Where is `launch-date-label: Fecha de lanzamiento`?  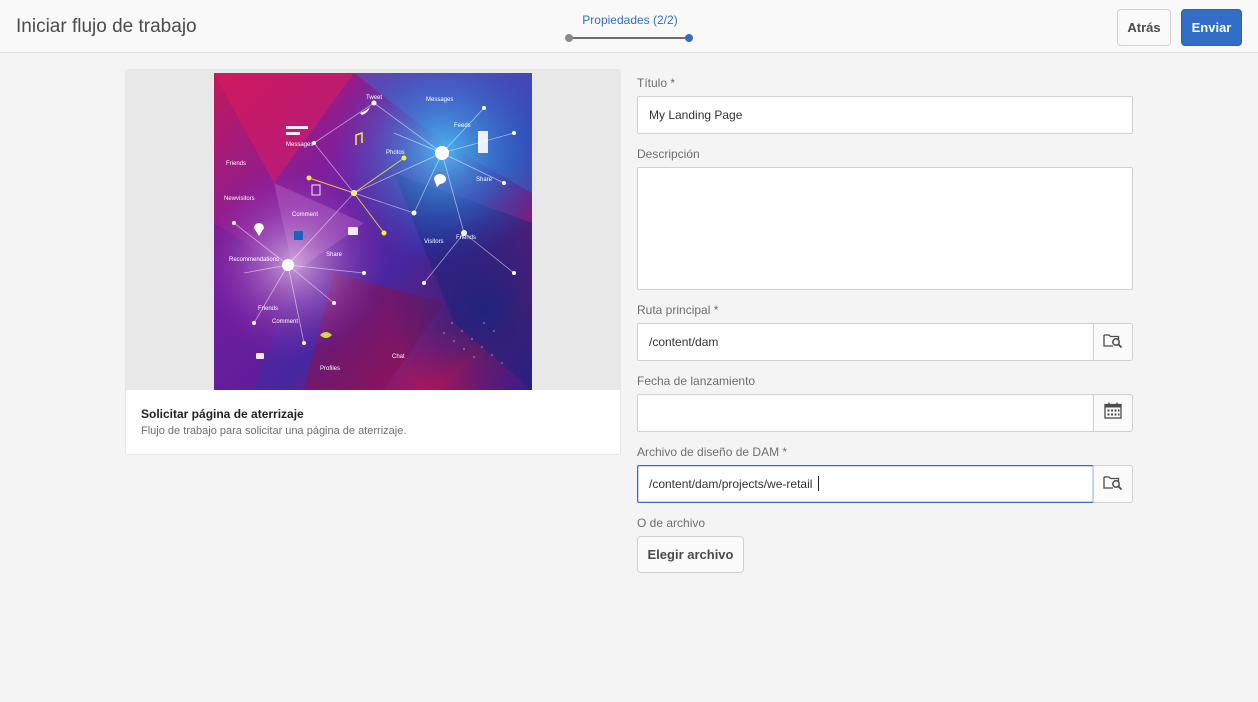
launch-date-label: Fecha de lanzamiento is located at coordinates (696, 381).